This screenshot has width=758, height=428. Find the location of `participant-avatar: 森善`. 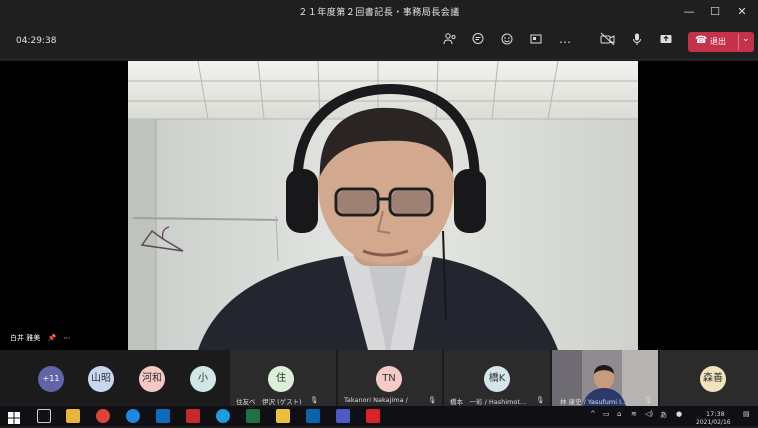

participant-avatar: 森善 is located at coordinates (713, 379).